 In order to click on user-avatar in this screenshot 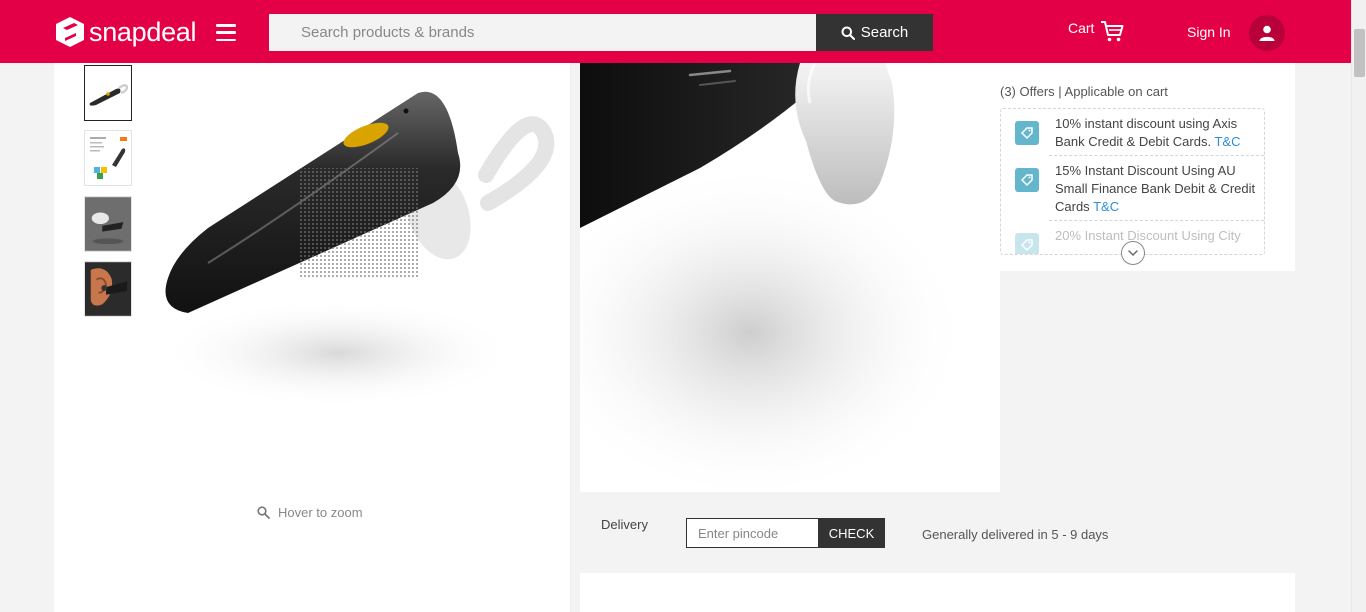, I will do `click(1267, 33)`.